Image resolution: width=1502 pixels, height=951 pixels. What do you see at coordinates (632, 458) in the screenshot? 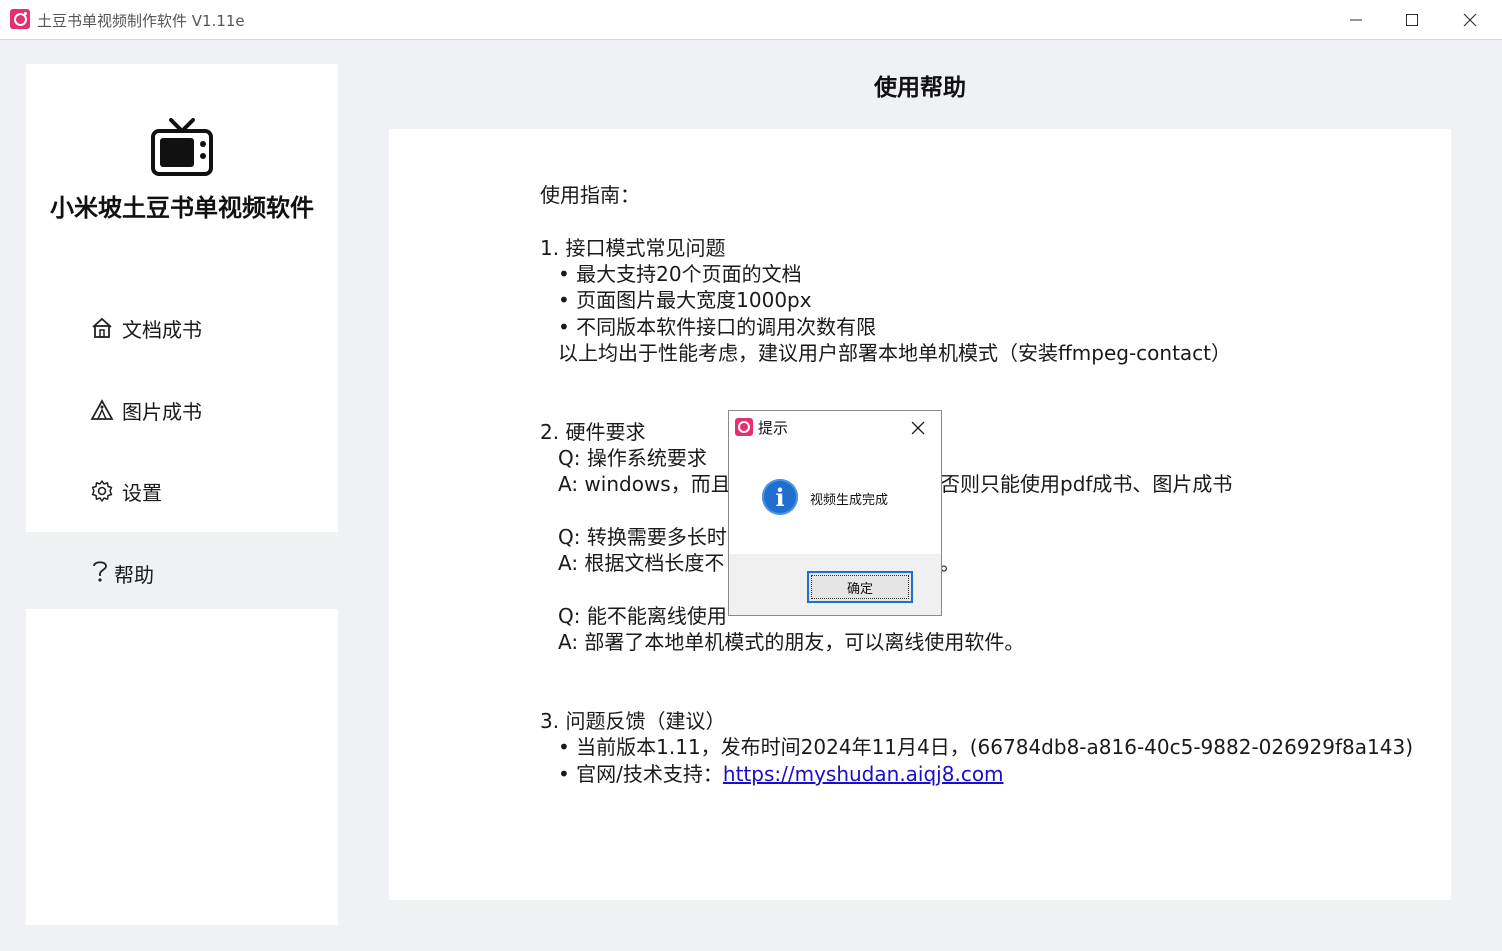
I see `help-line: Q: 操作系统要求` at bounding box center [632, 458].